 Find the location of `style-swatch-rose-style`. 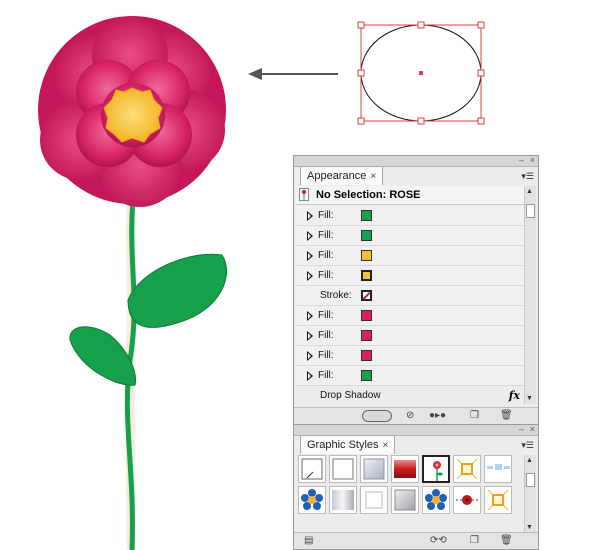

style-swatch-rose-style is located at coordinates (436, 469).